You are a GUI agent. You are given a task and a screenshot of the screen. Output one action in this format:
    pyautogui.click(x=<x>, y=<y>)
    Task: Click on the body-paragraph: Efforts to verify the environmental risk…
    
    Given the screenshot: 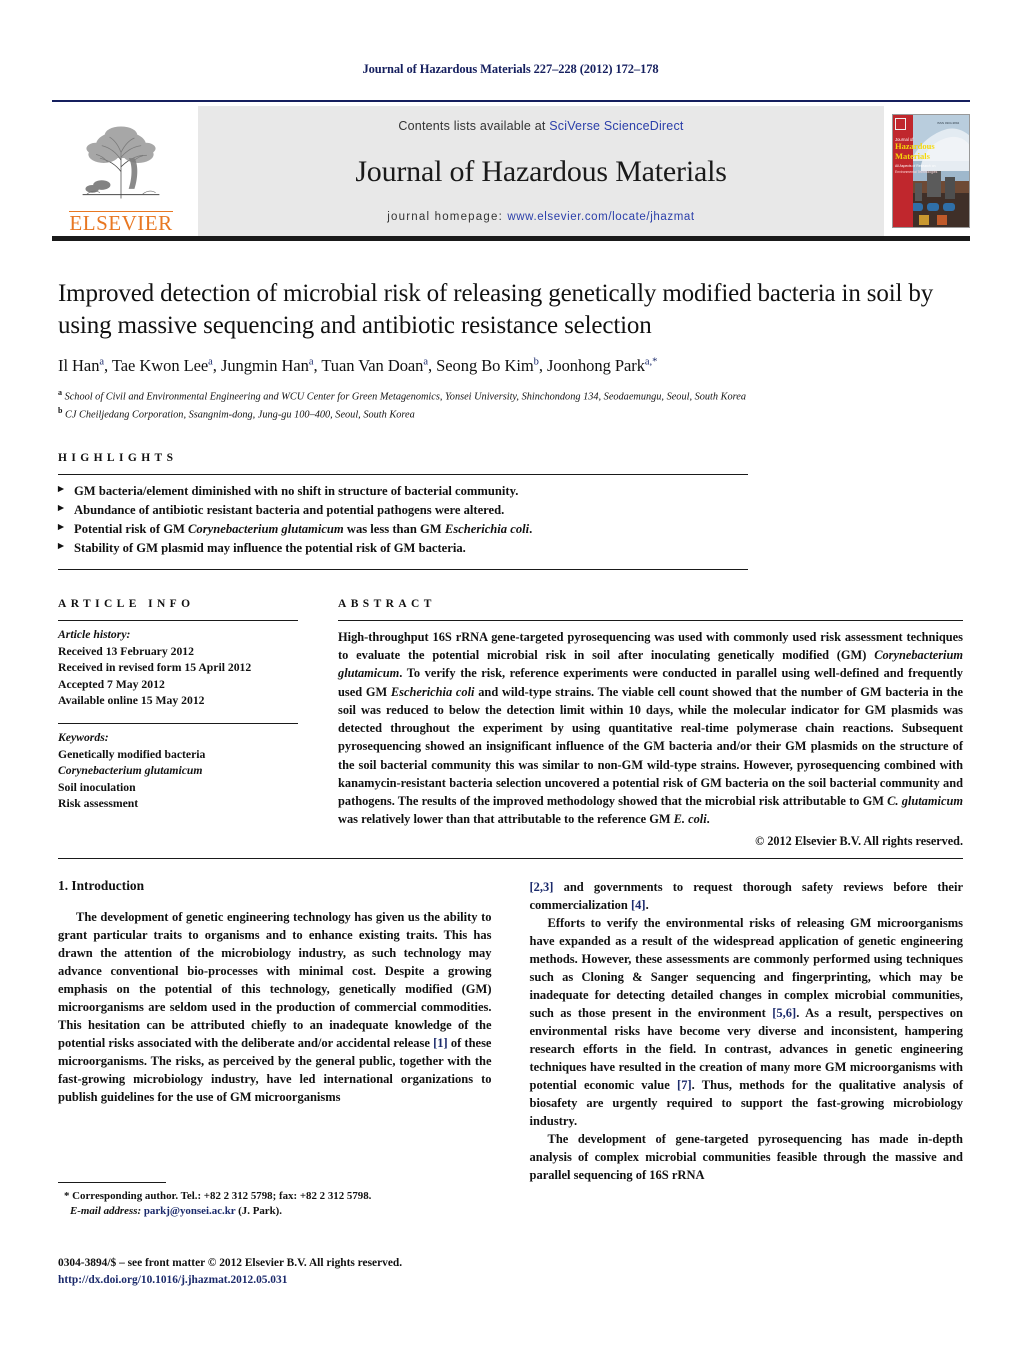 What is the action you would take?
    pyautogui.click(x=746, y=1022)
    